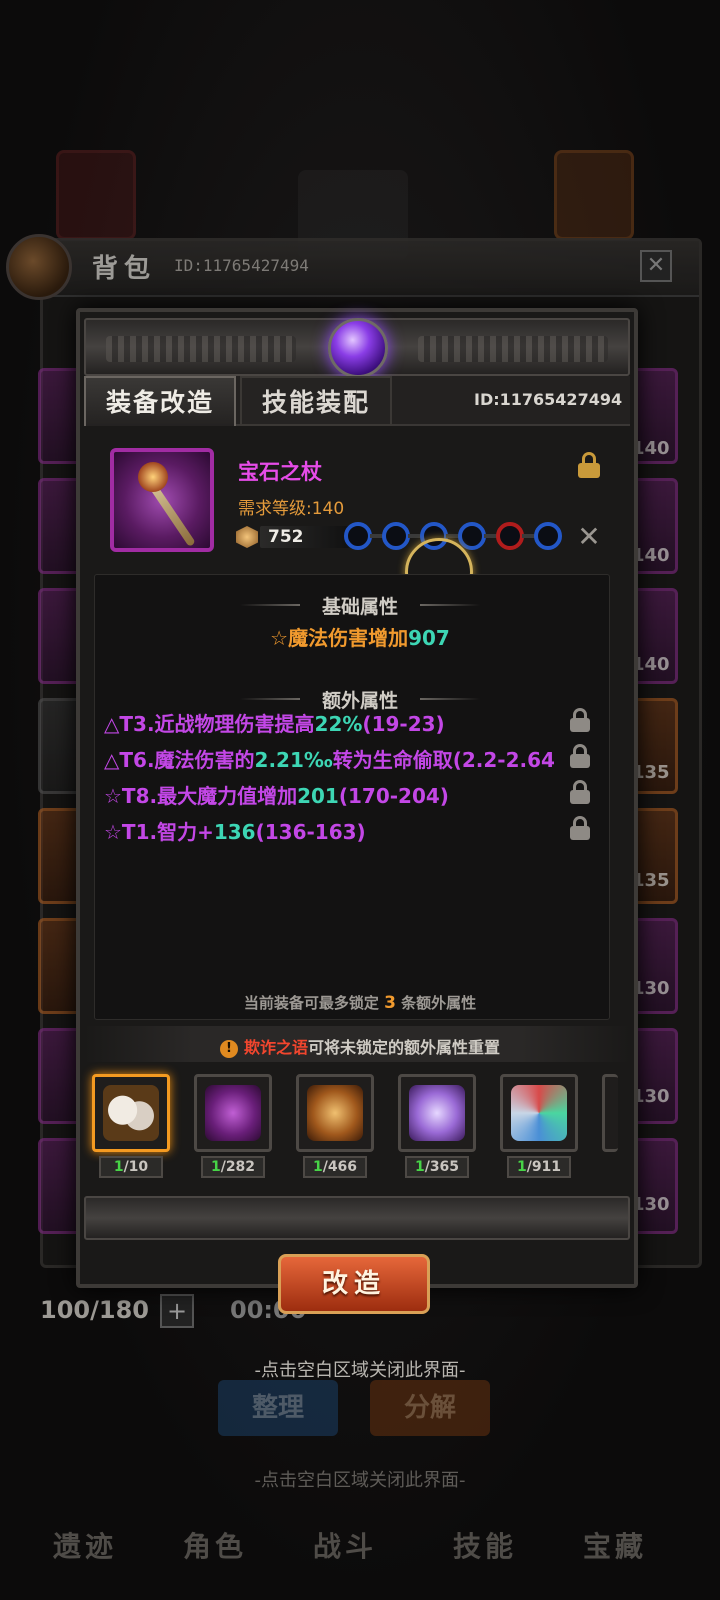  What do you see at coordinates (442, 1167) in the screenshot?
I see `material-total: /365` at bounding box center [442, 1167].